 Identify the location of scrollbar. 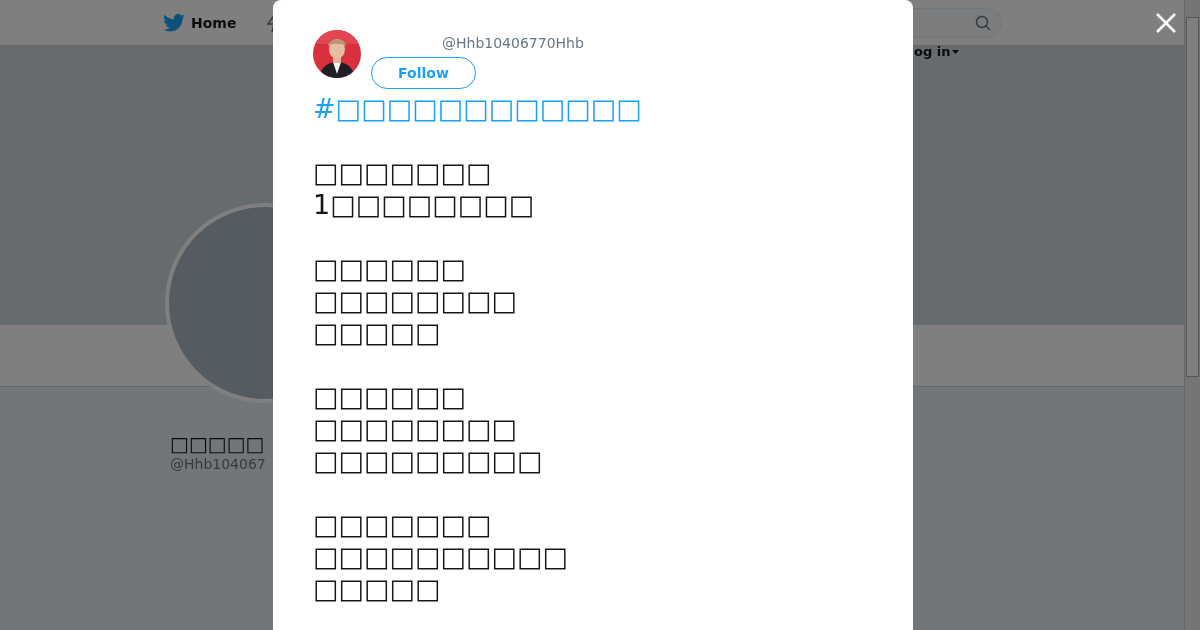
(1192, 315).